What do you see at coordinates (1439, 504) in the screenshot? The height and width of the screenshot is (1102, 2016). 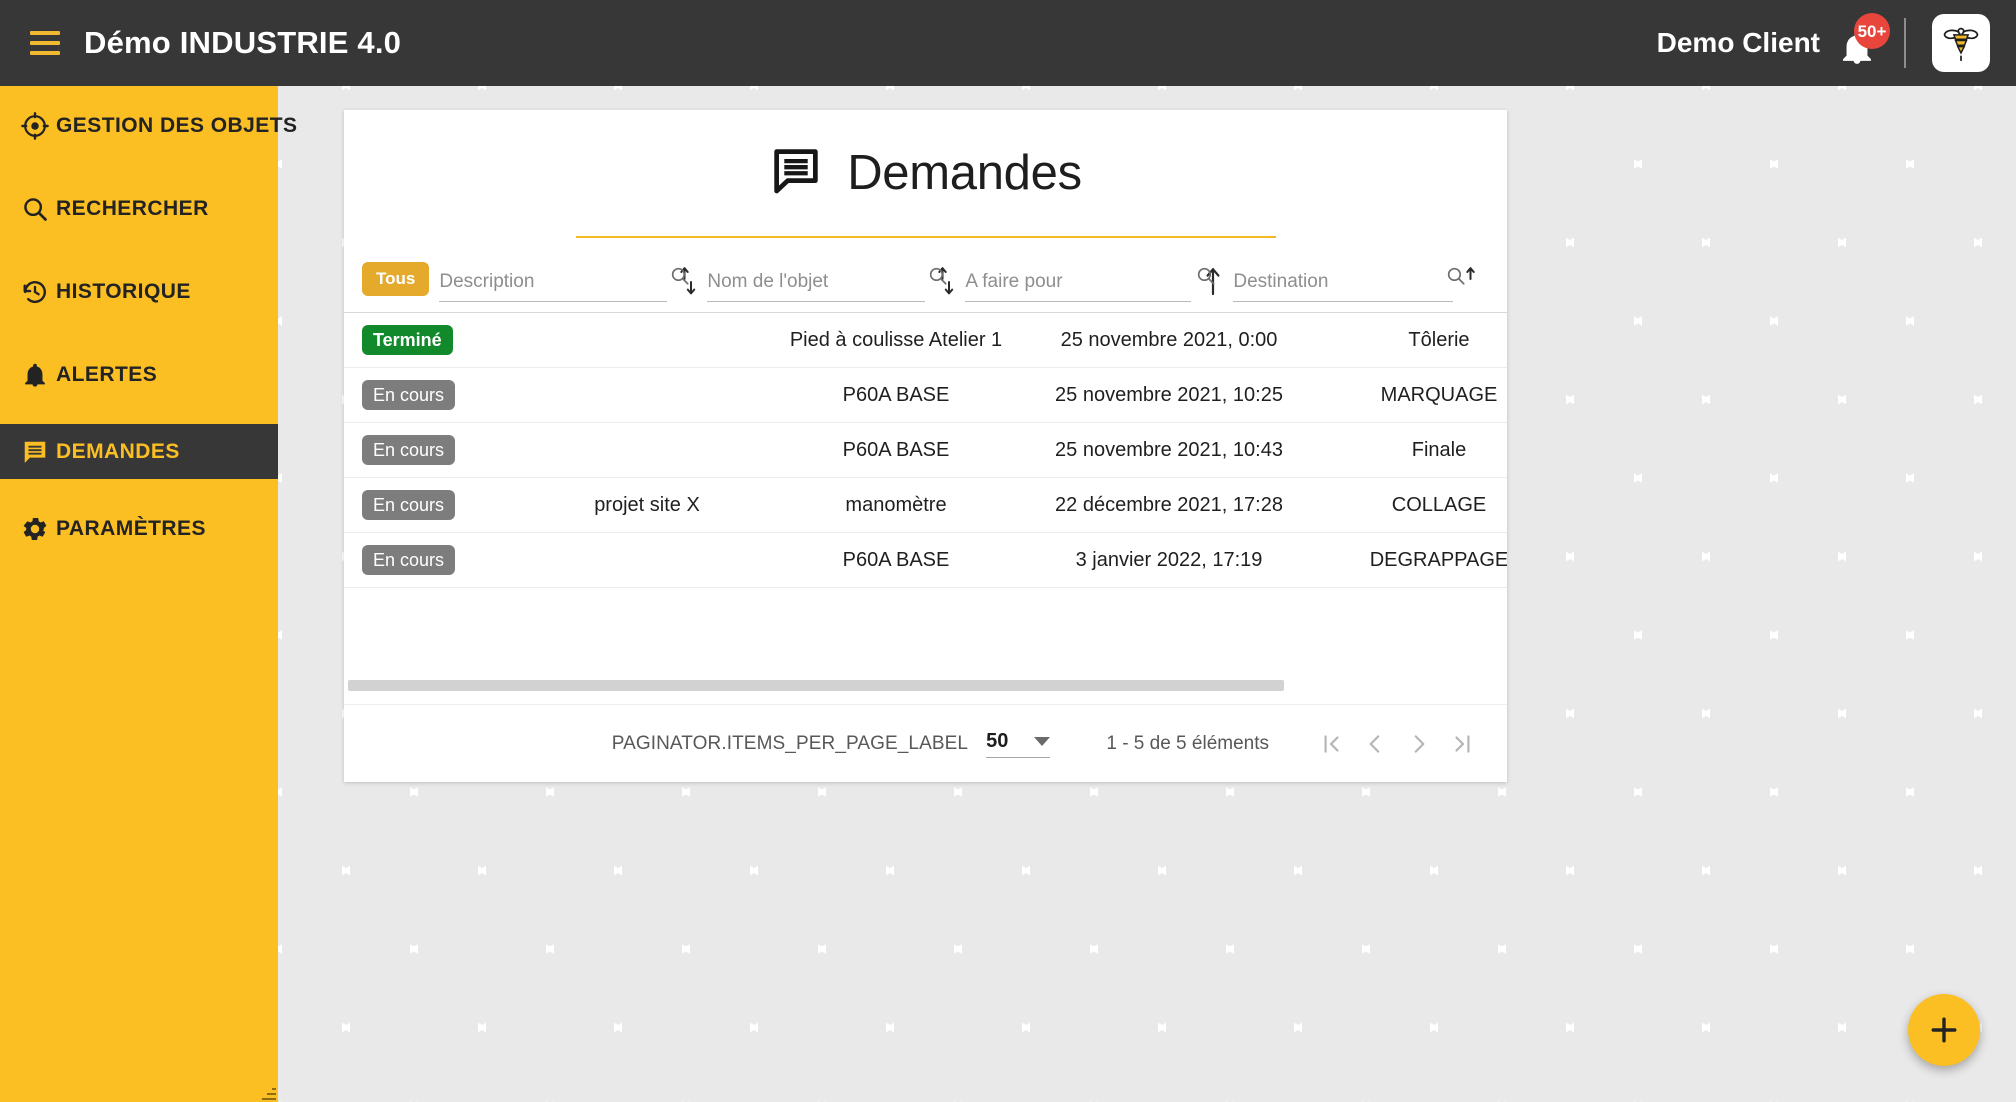 I see `destination-cell: COLLAGE` at bounding box center [1439, 504].